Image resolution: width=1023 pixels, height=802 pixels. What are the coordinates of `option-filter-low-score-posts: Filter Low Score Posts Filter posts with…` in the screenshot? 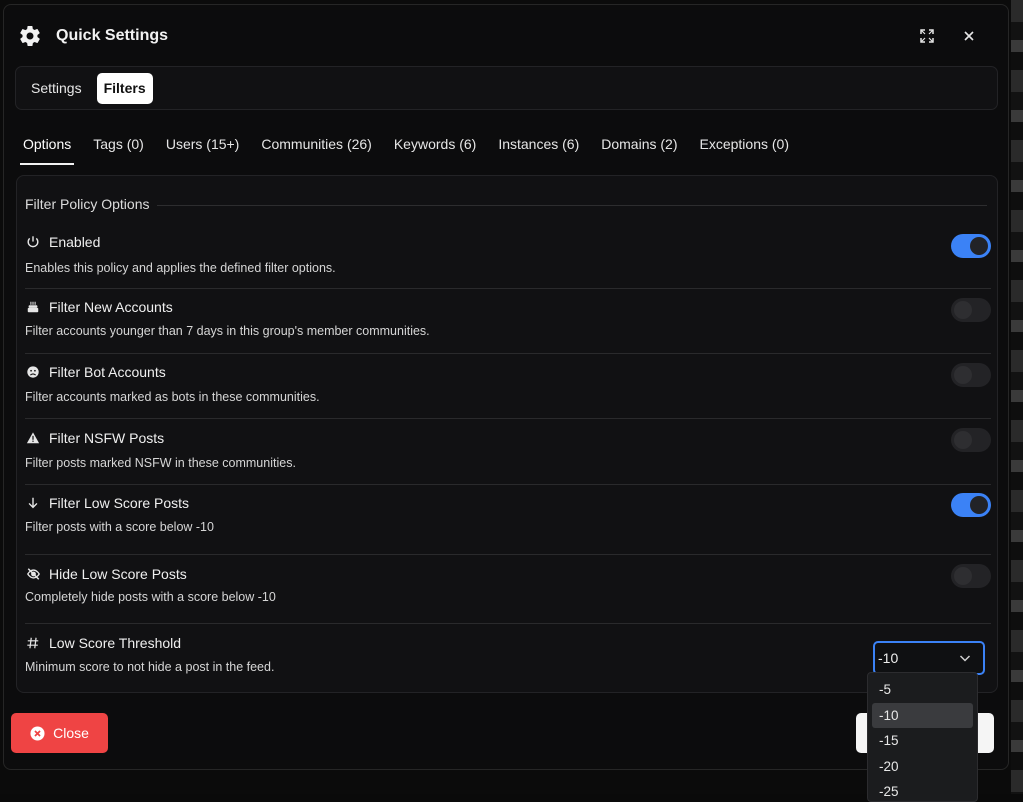 It's located at (508, 520).